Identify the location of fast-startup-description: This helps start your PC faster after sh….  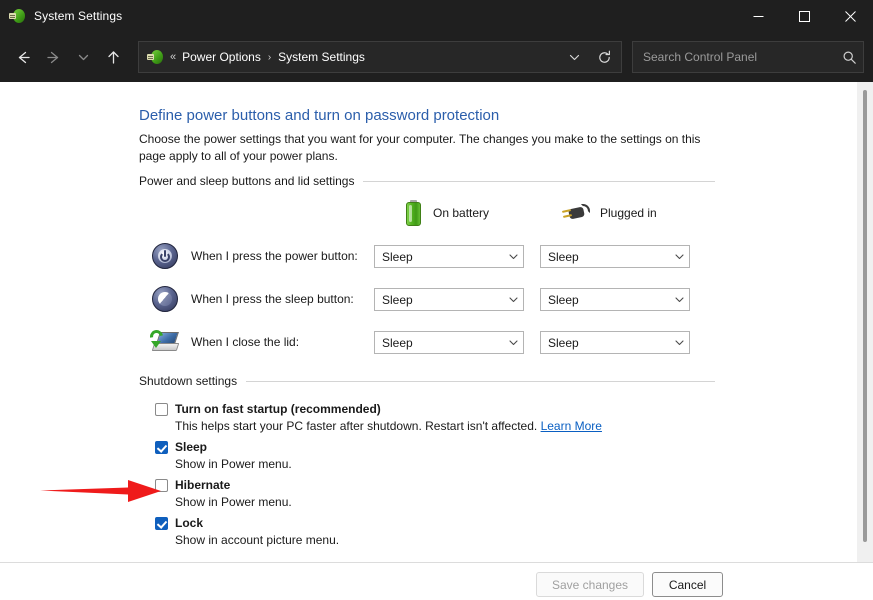
(388, 426).